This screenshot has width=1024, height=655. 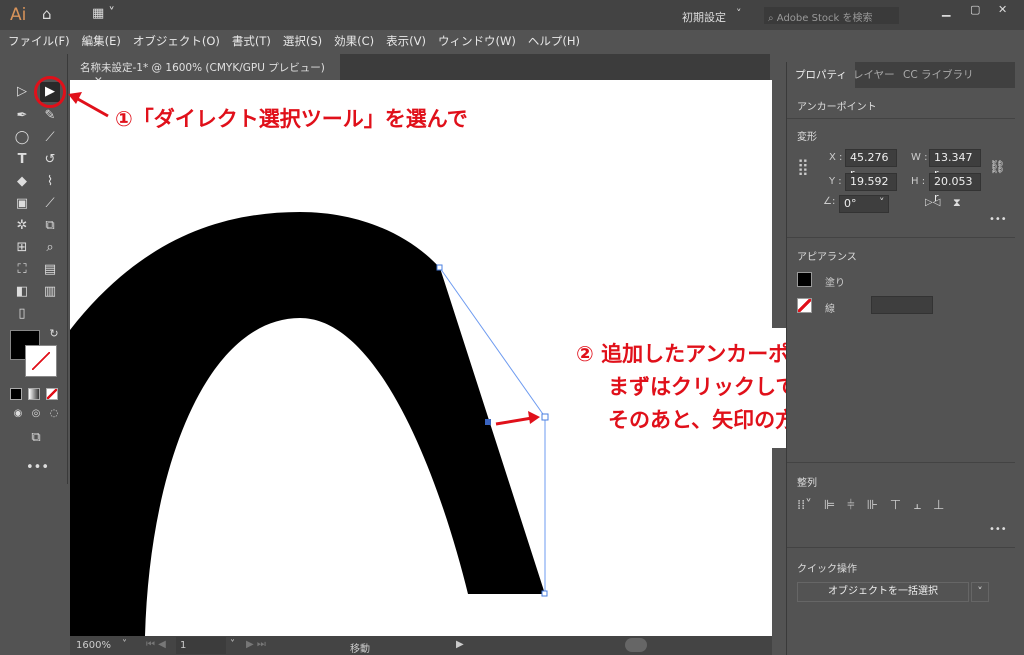 I want to click on quick-actions-title: クイック操作, so click(x=827, y=569).